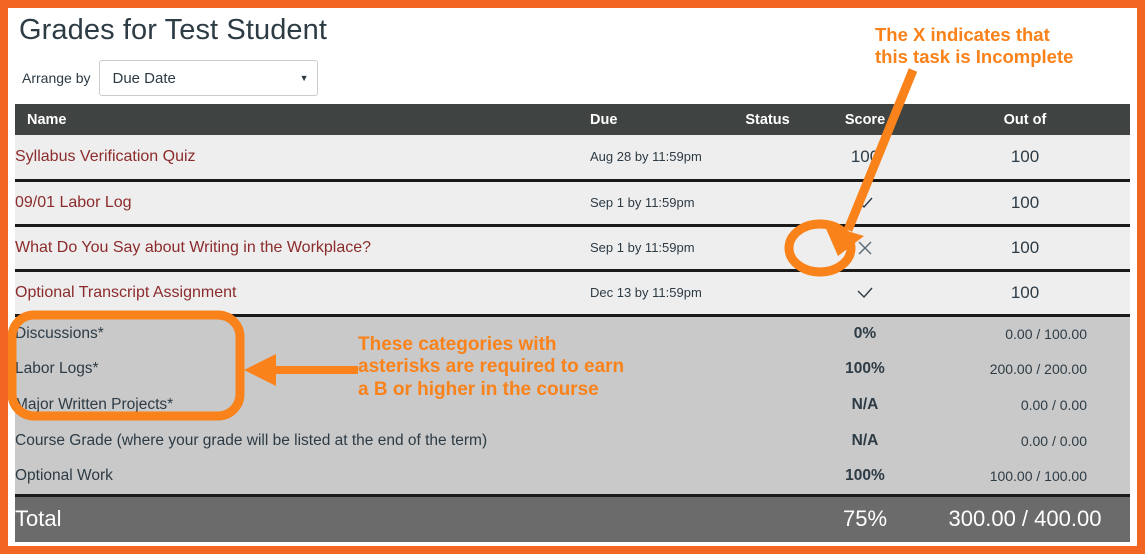 This screenshot has height=554, width=1145. Describe the element at coordinates (94, 404) in the screenshot. I see `category-name: Major Written Projects*` at that location.